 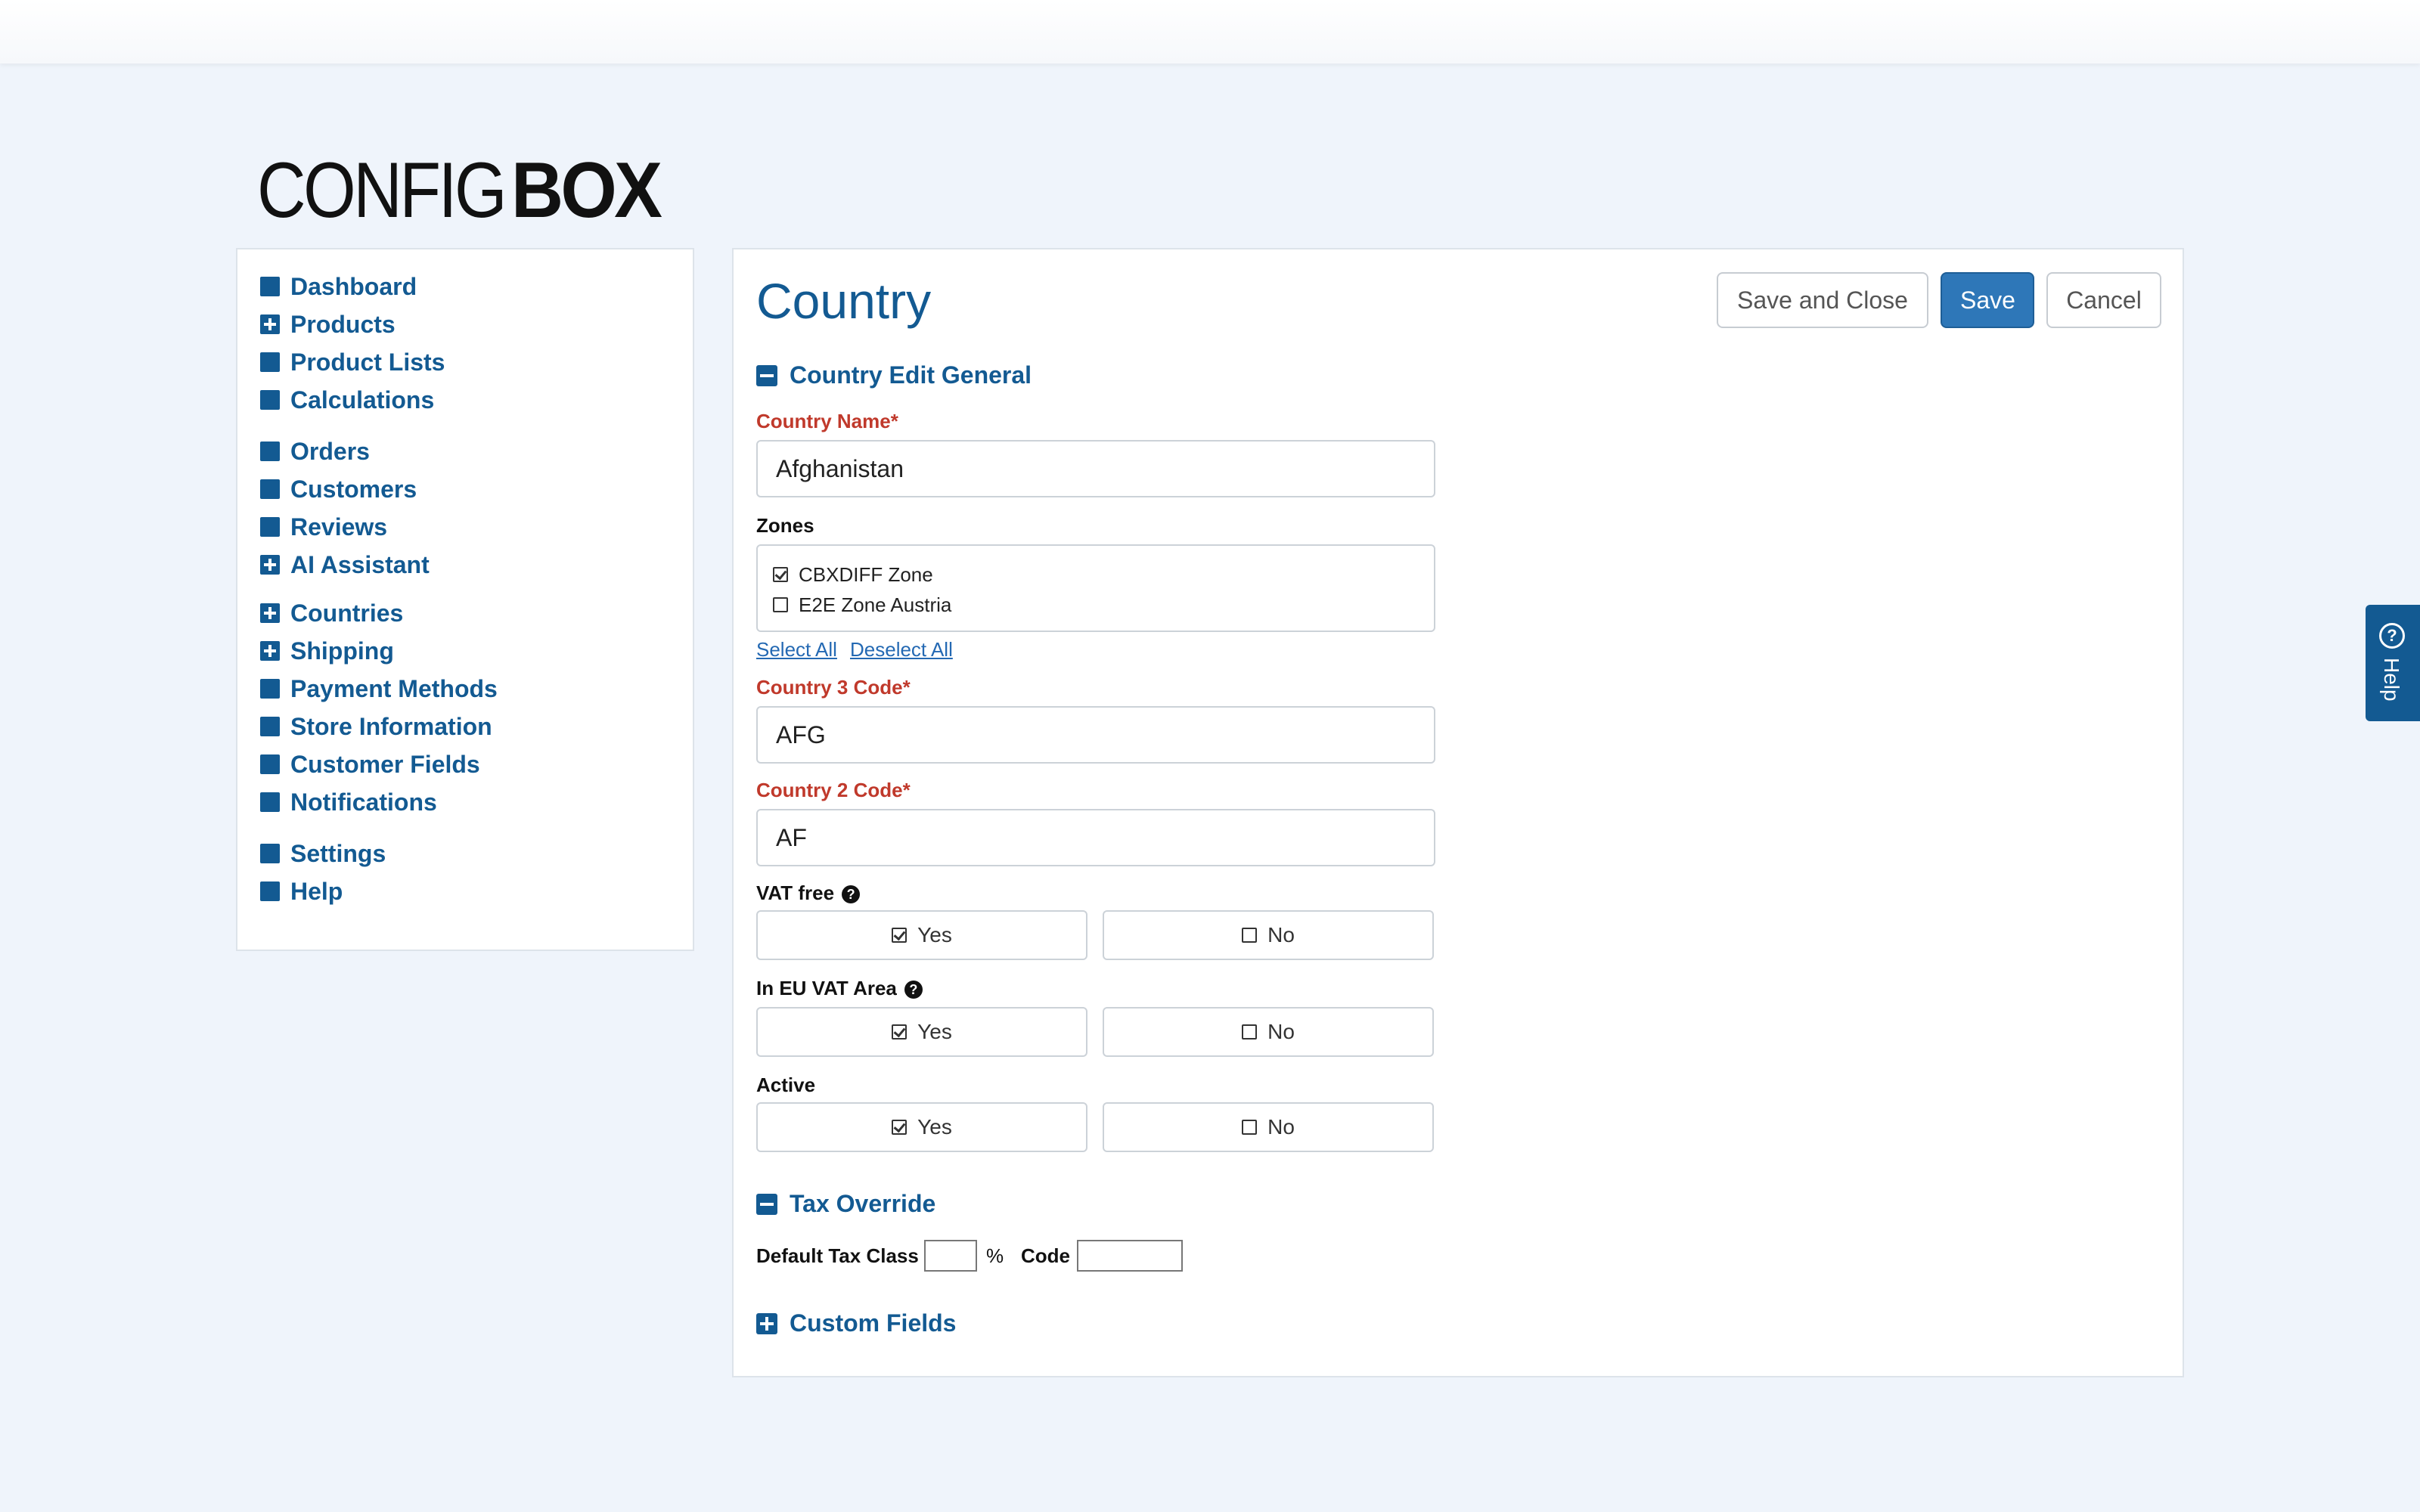 I want to click on sidebar-item-countries: Countries, so click(x=465, y=613).